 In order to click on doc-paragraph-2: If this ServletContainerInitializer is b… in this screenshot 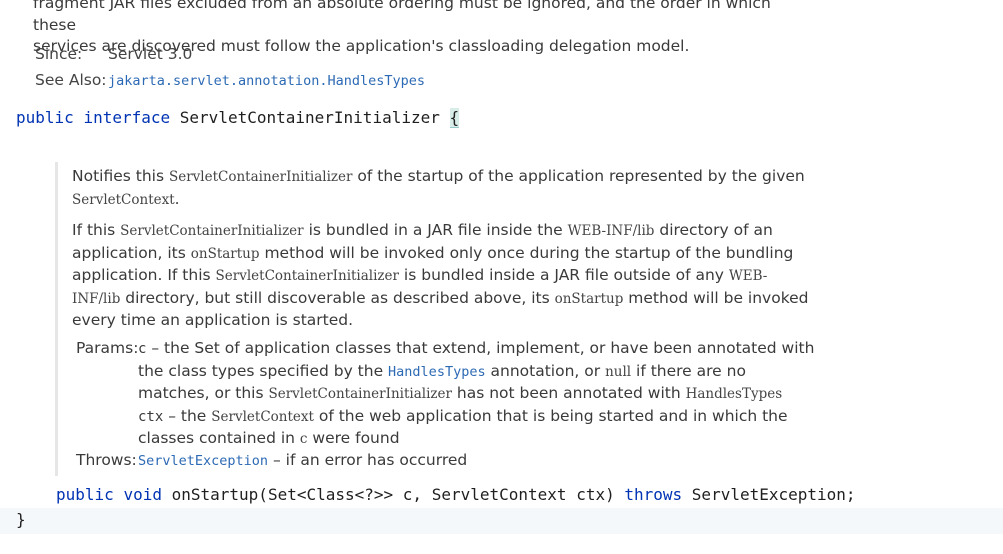, I will do `click(442, 276)`.